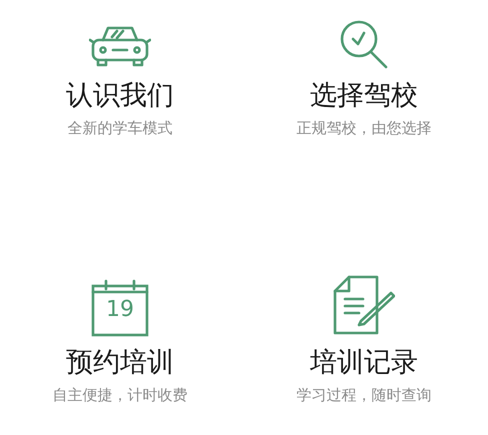 This screenshot has width=488, height=435. Describe the element at coordinates (364, 96) in the screenshot. I see `feature-title: 选择驾校` at that location.